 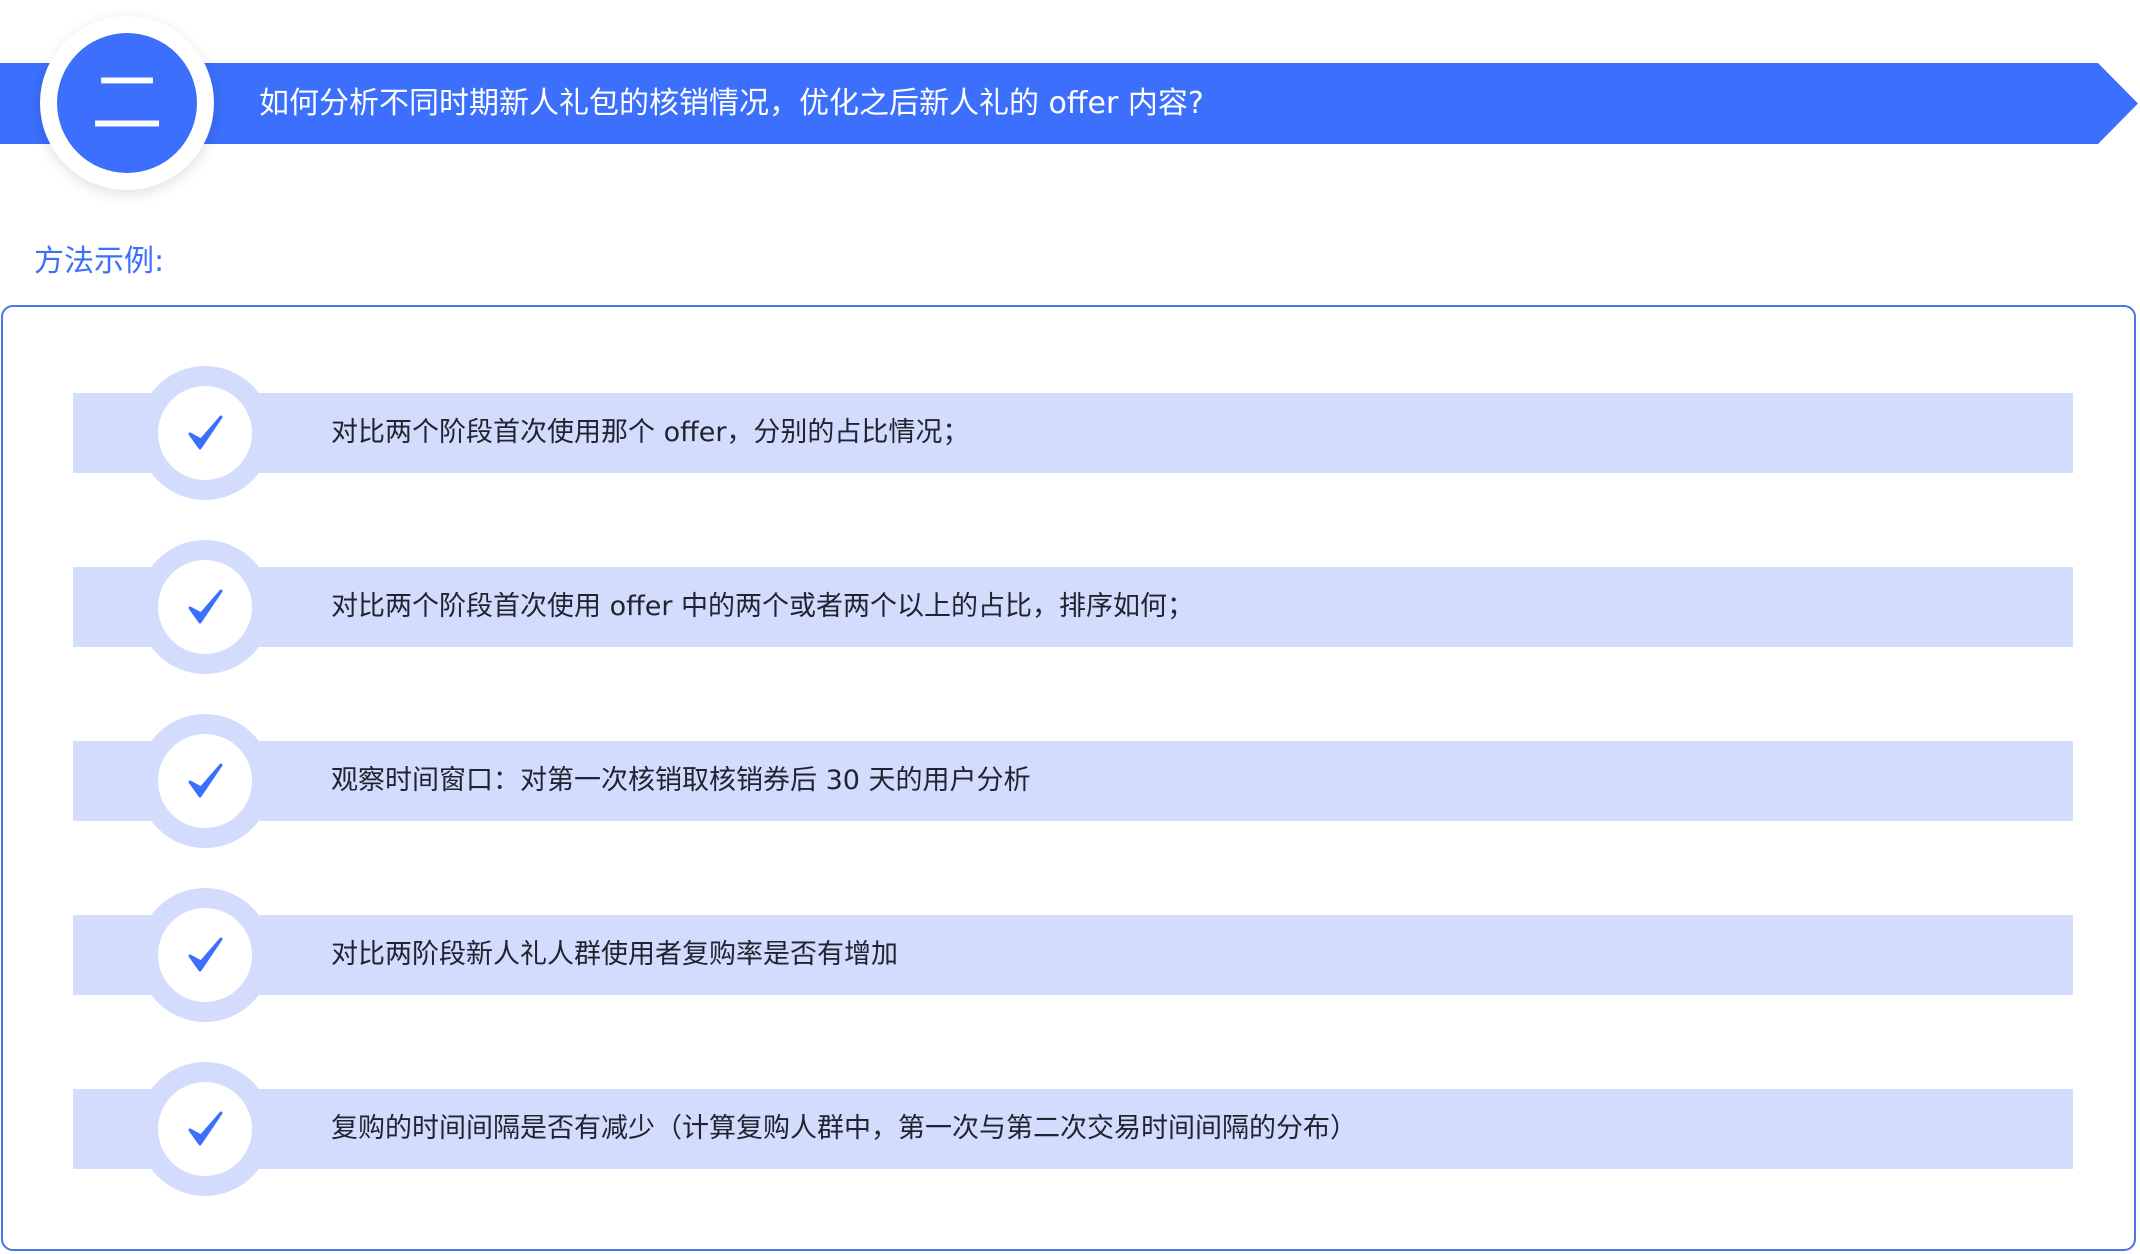 I want to click on section-number: 二, so click(x=127, y=103).